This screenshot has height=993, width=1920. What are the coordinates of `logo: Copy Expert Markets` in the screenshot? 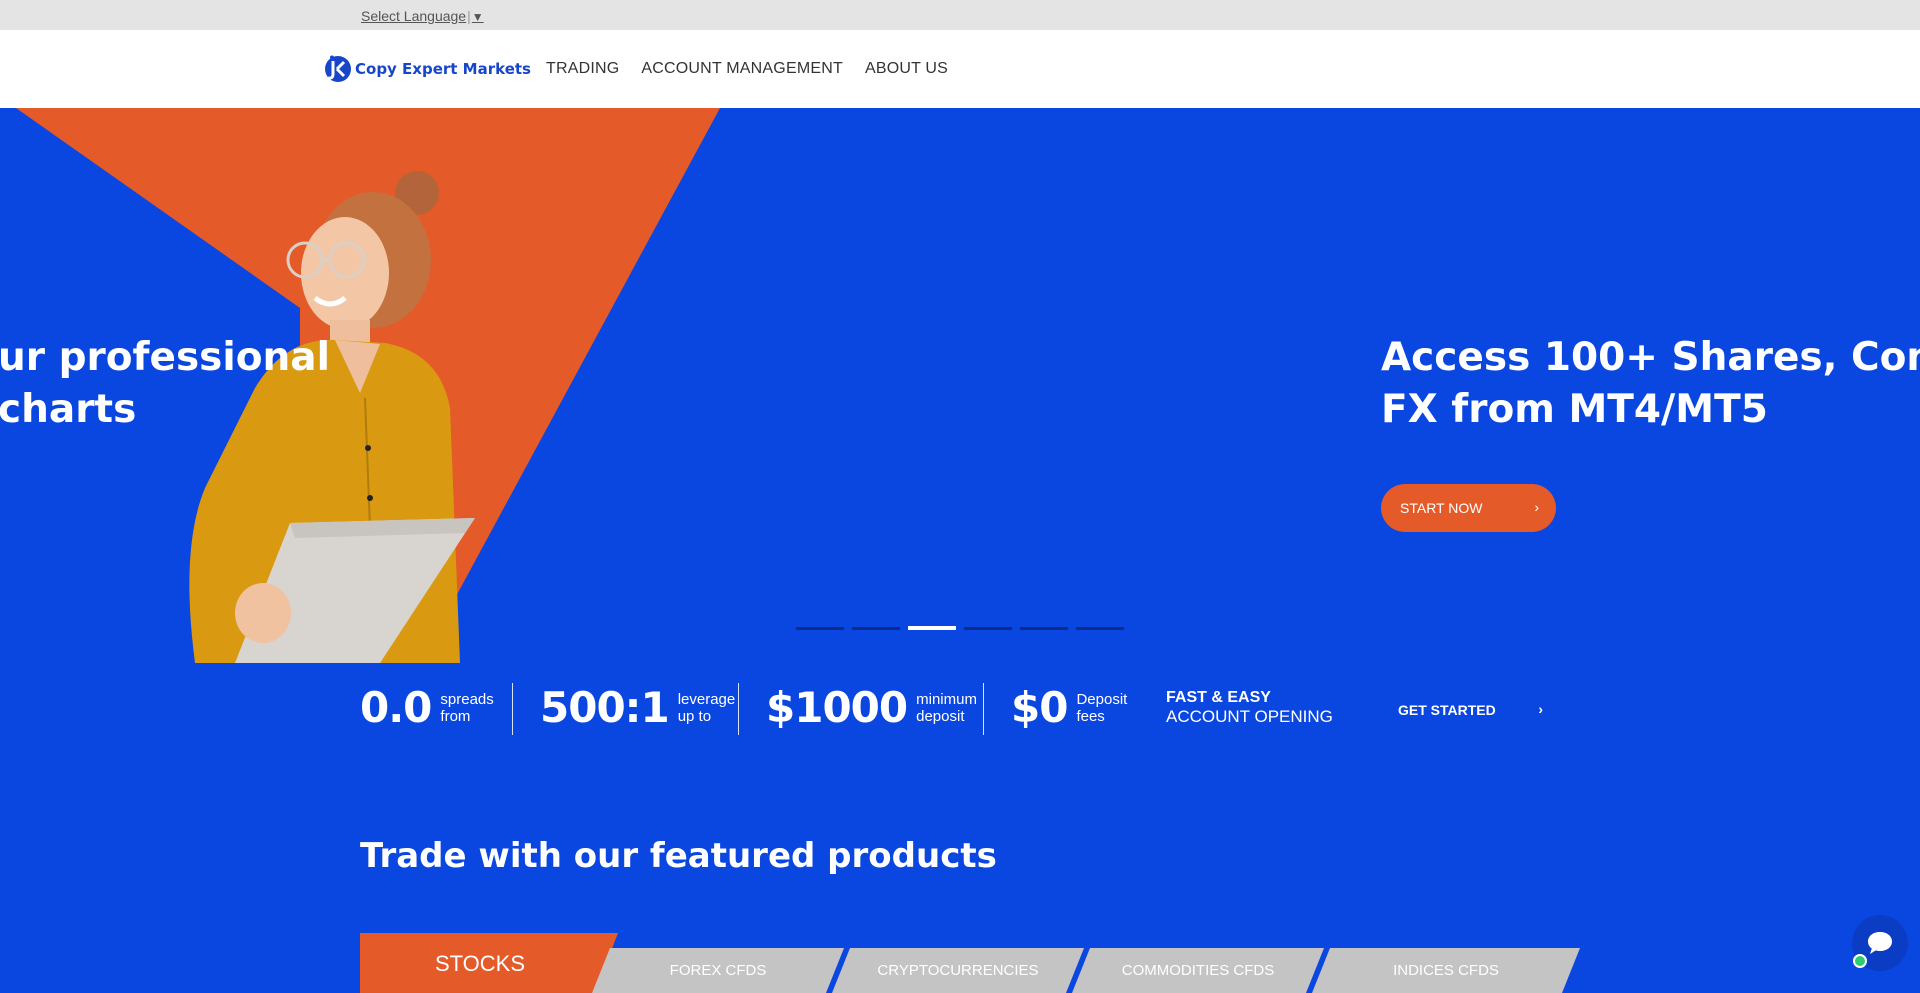 It's located at (427, 69).